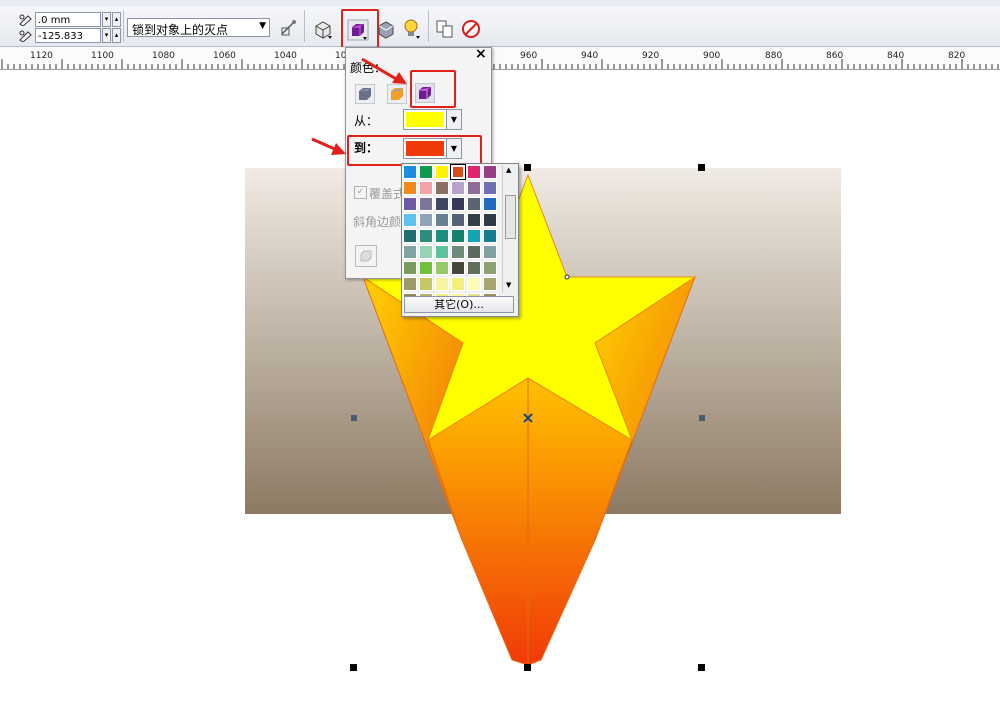  Describe the element at coordinates (957, 56) in the screenshot. I see `ruler-label: 820` at that location.